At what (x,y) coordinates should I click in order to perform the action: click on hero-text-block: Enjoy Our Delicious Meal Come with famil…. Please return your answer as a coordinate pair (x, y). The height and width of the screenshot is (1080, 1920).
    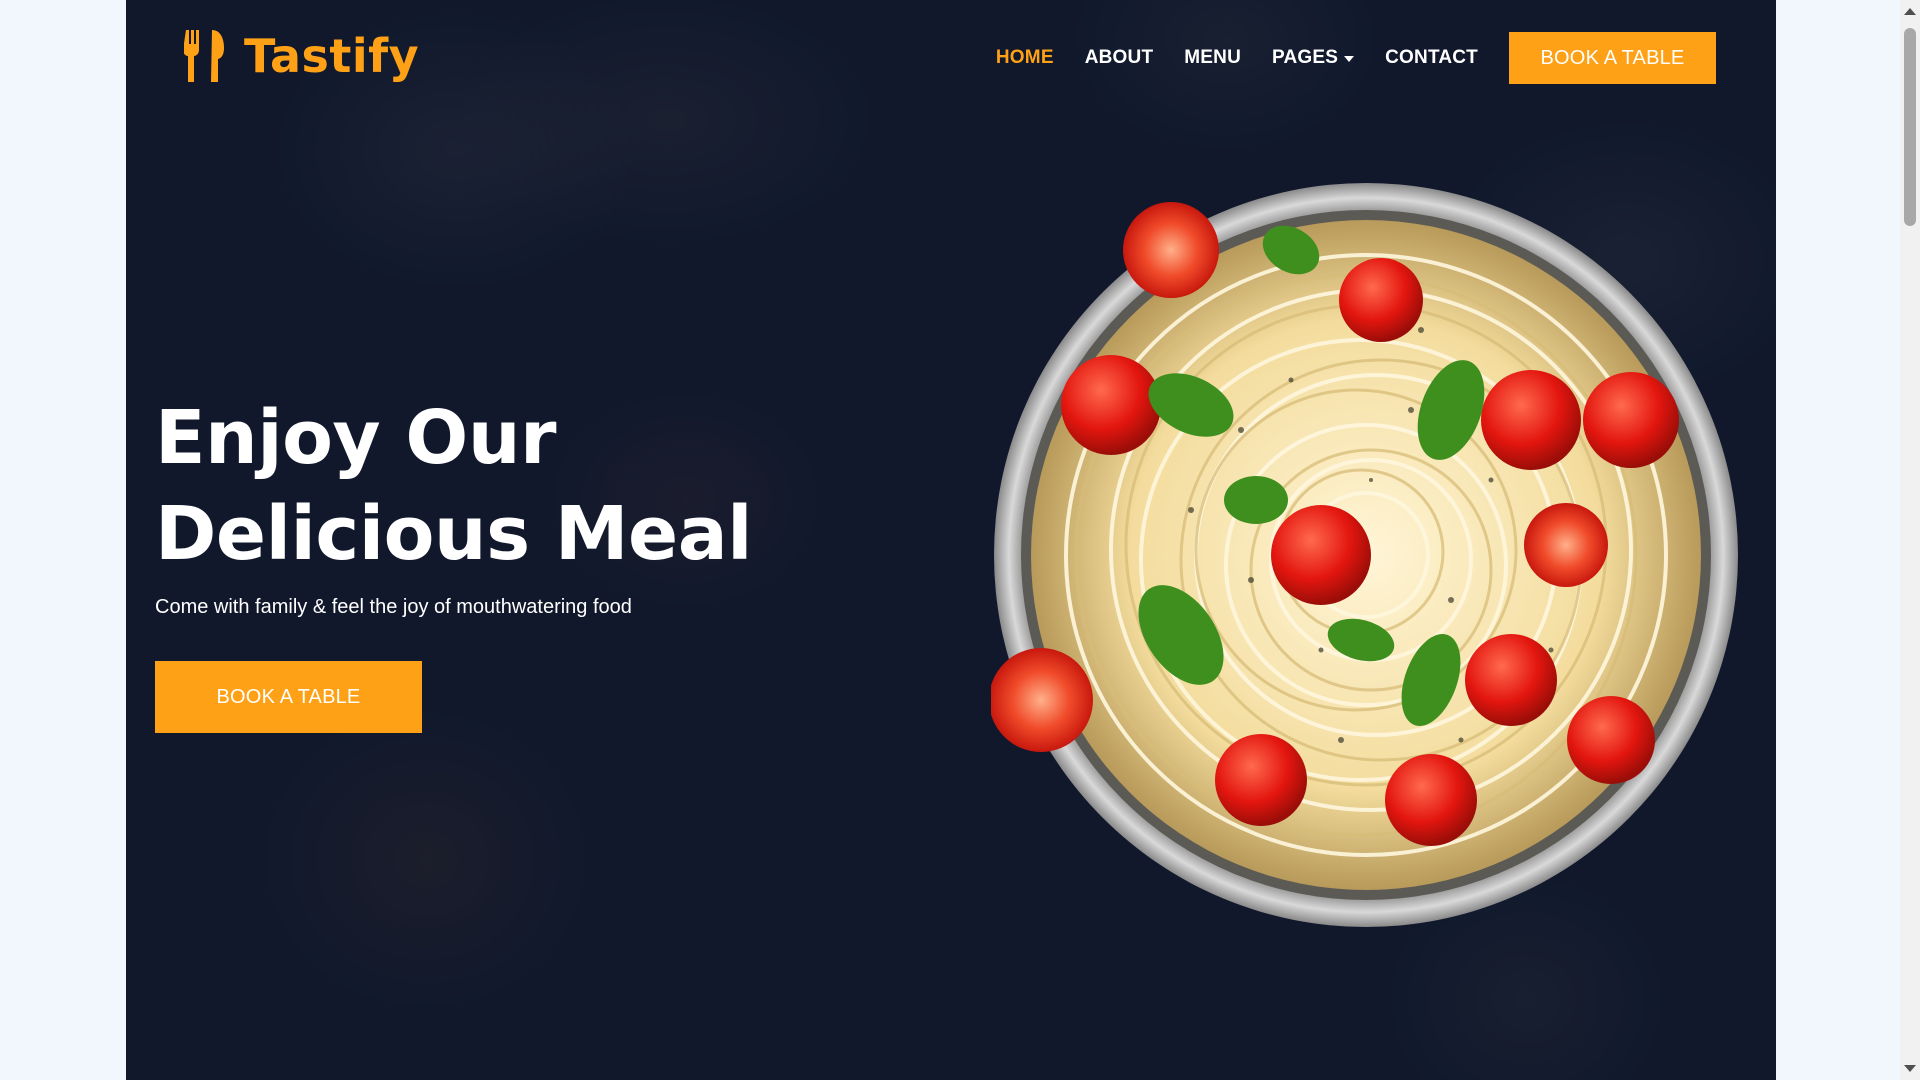
    Looking at the image, I should click on (454, 561).